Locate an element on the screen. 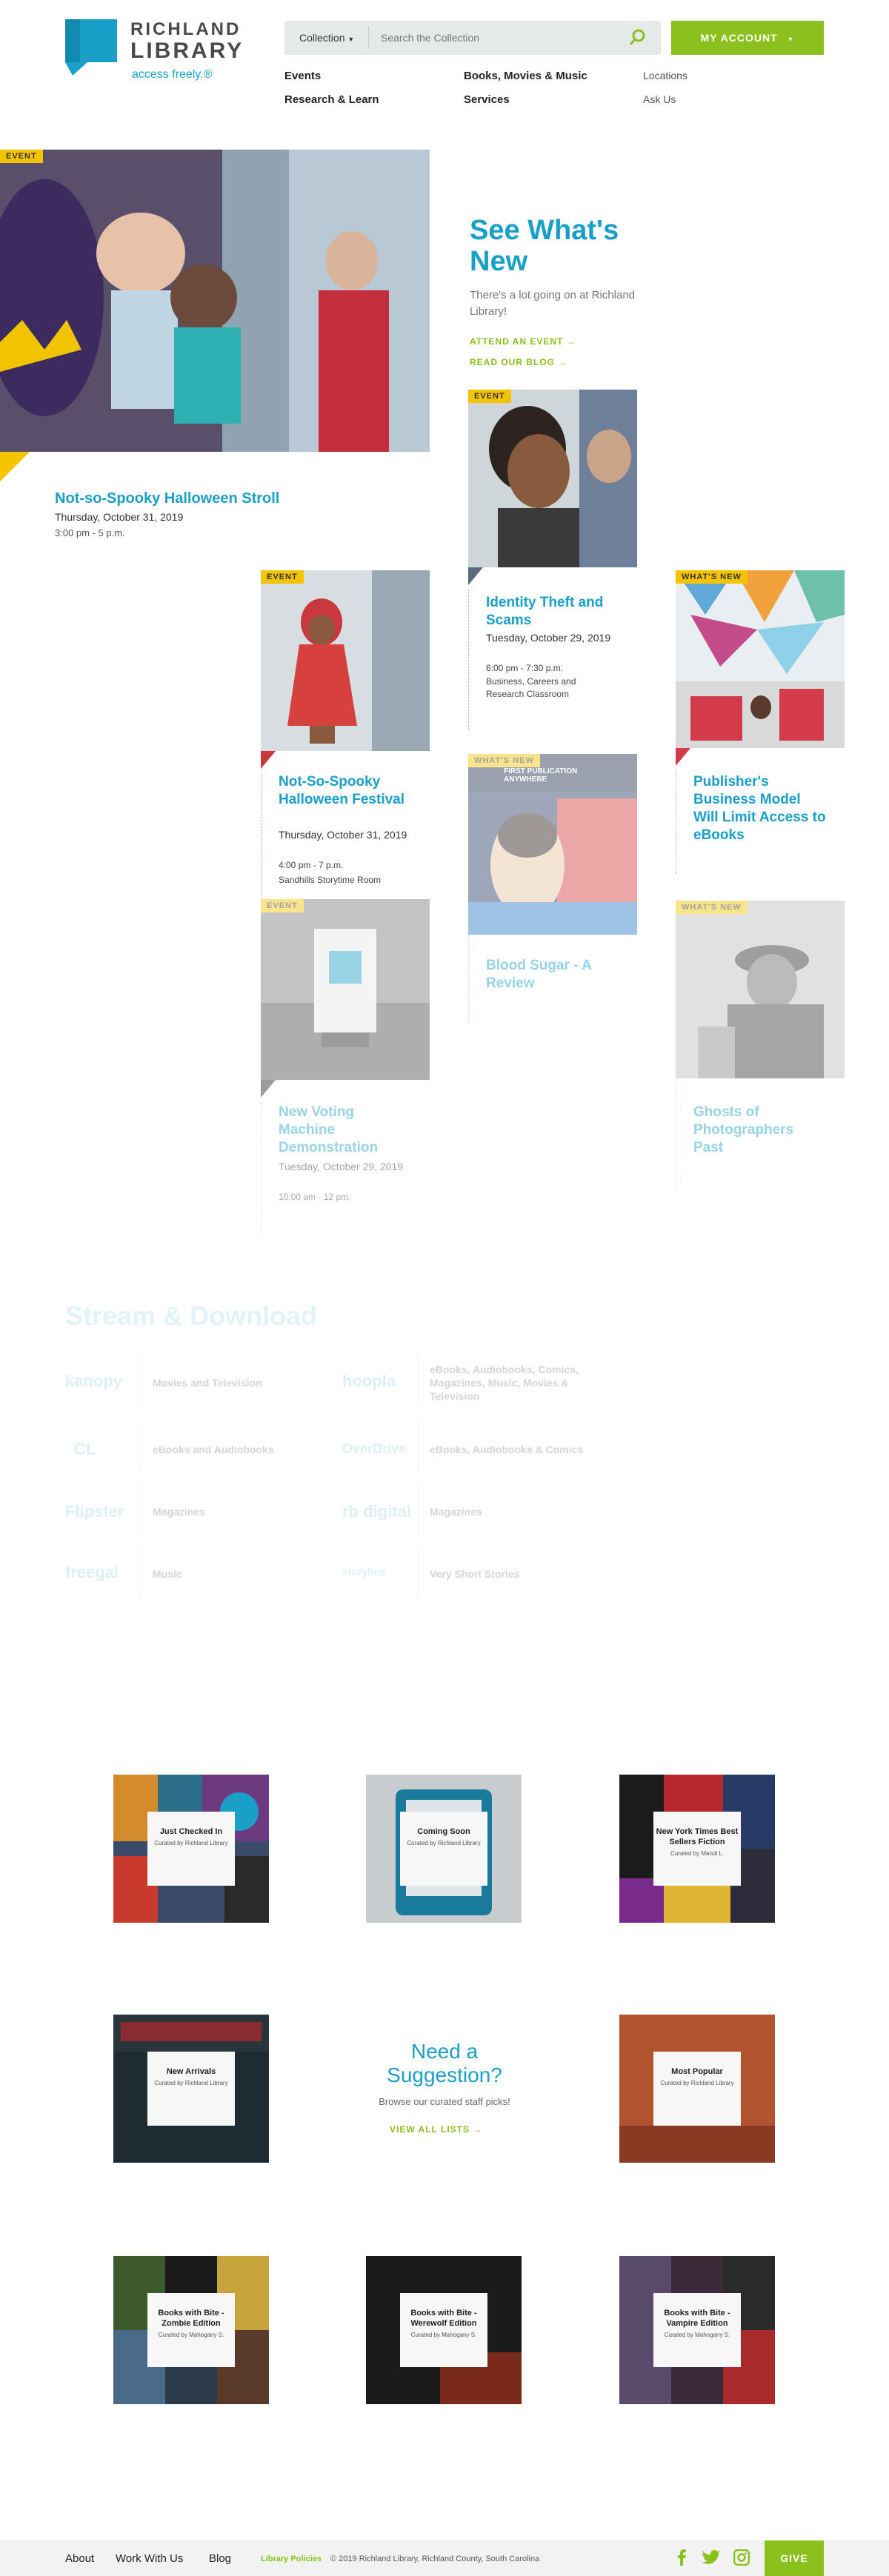 The height and width of the screenshot is (2576, 889). blood-badge: WHAT'S NEW is located at coordinates (504, 760).